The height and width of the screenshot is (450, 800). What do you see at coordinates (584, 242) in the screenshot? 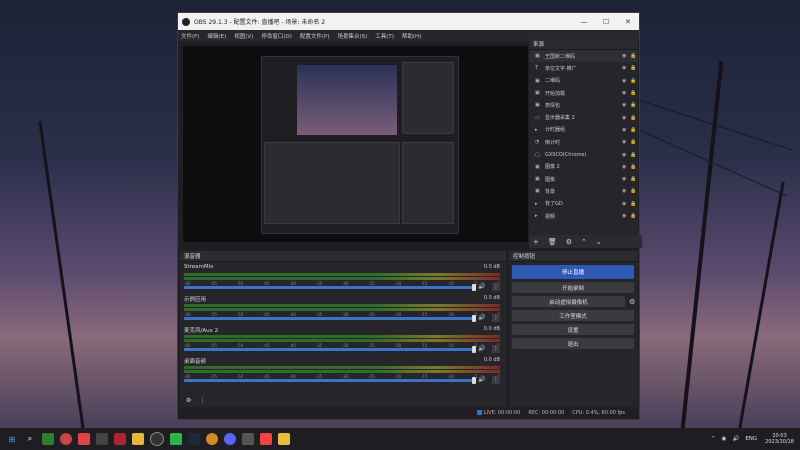
I see `move-up-icon: ⌃` at bounding box center [584, 242].